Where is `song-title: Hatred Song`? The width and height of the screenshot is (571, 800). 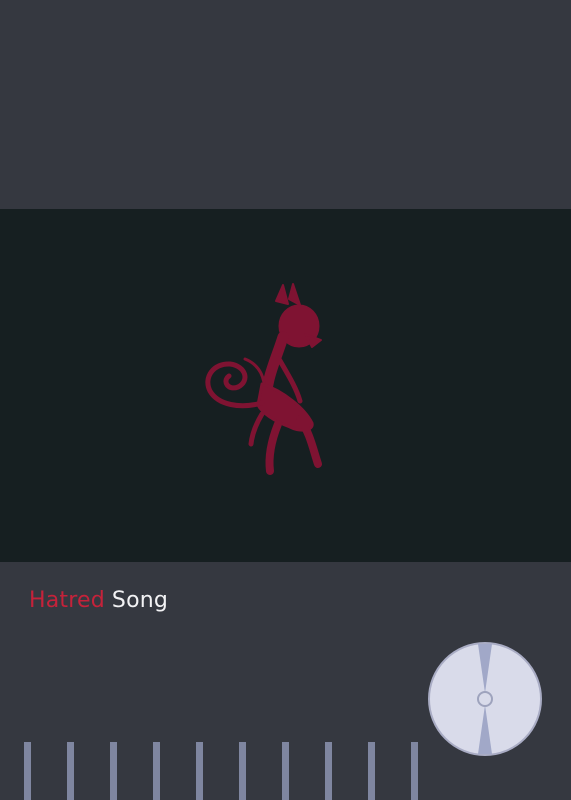 song-title: Hatred Song is located at coordinates (98, 600).